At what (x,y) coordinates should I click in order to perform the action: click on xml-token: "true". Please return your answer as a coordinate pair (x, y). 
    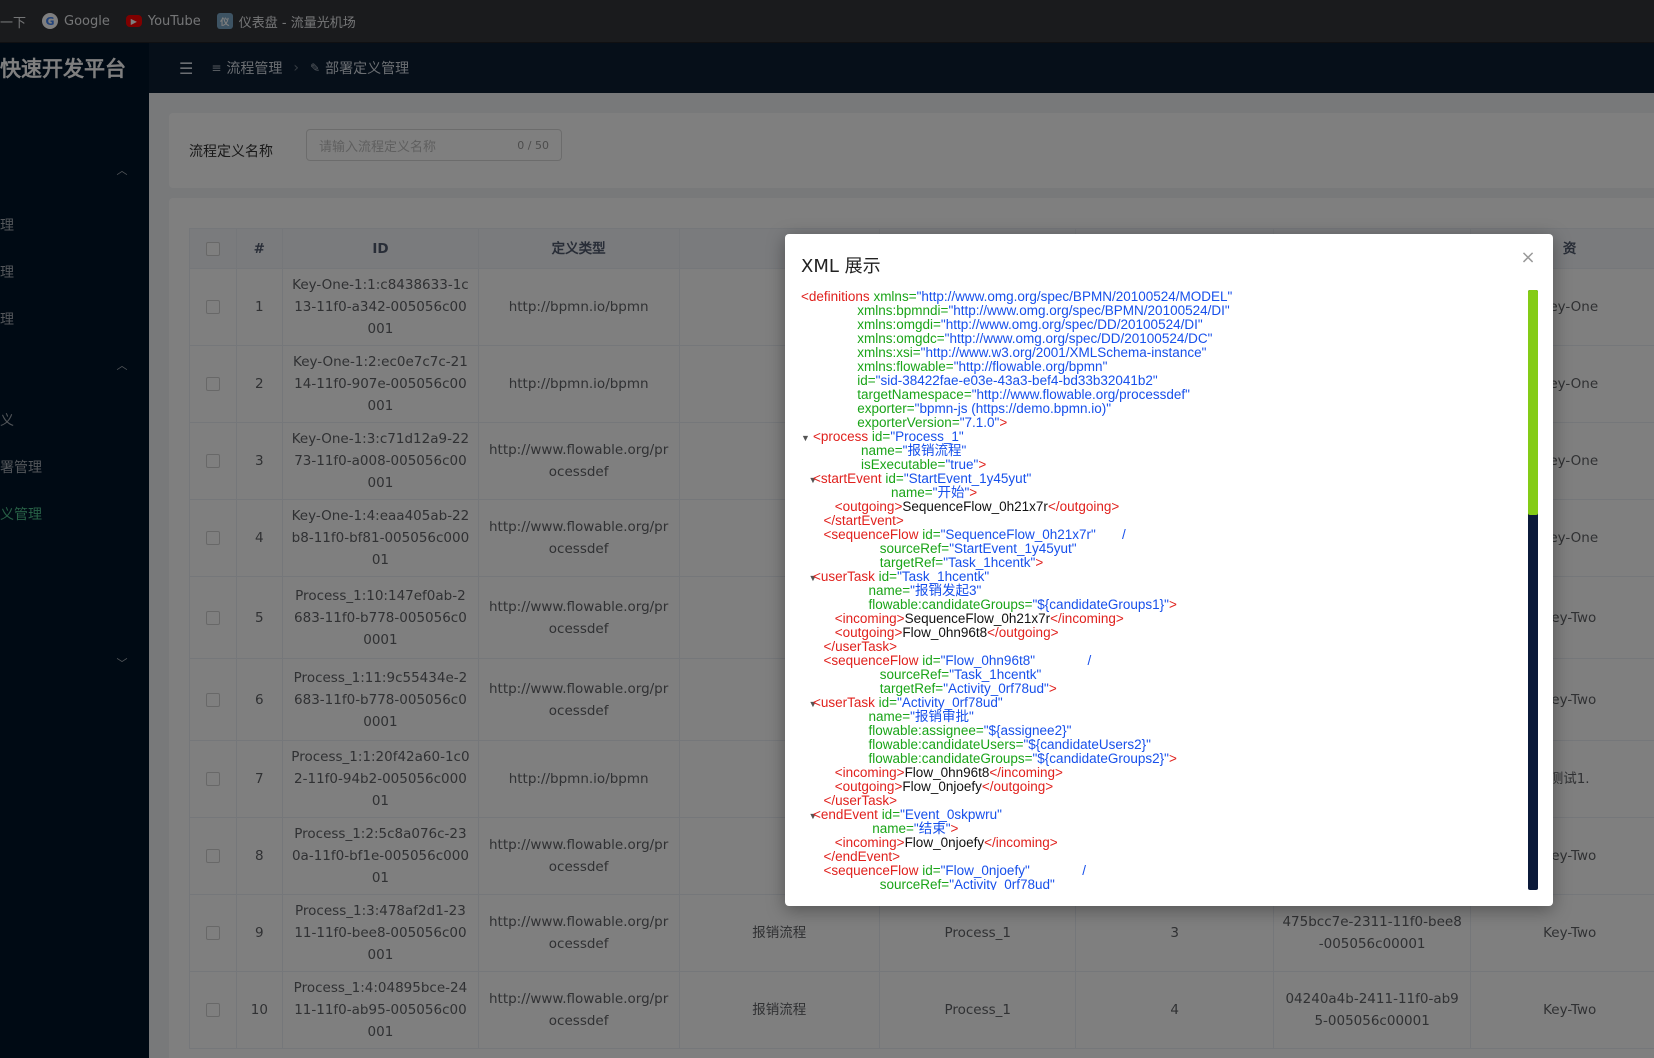
    Looking at the image, I should click on (962, 464).